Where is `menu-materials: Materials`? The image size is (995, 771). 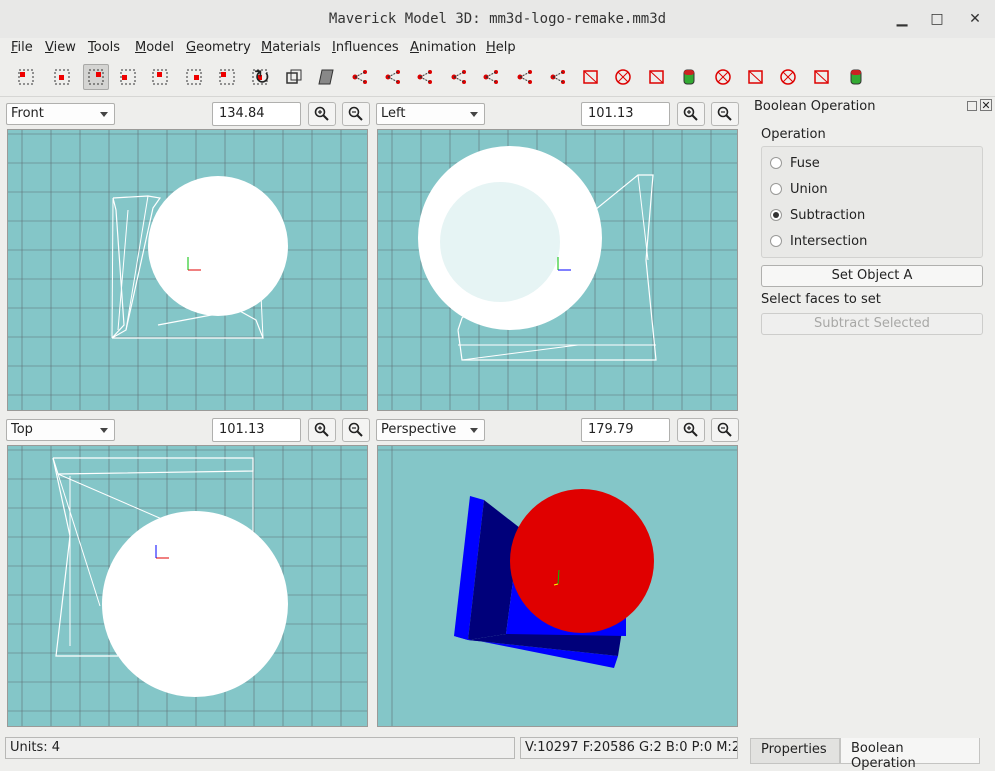
menu-materials: Materials is located at coordinates (291, 47).